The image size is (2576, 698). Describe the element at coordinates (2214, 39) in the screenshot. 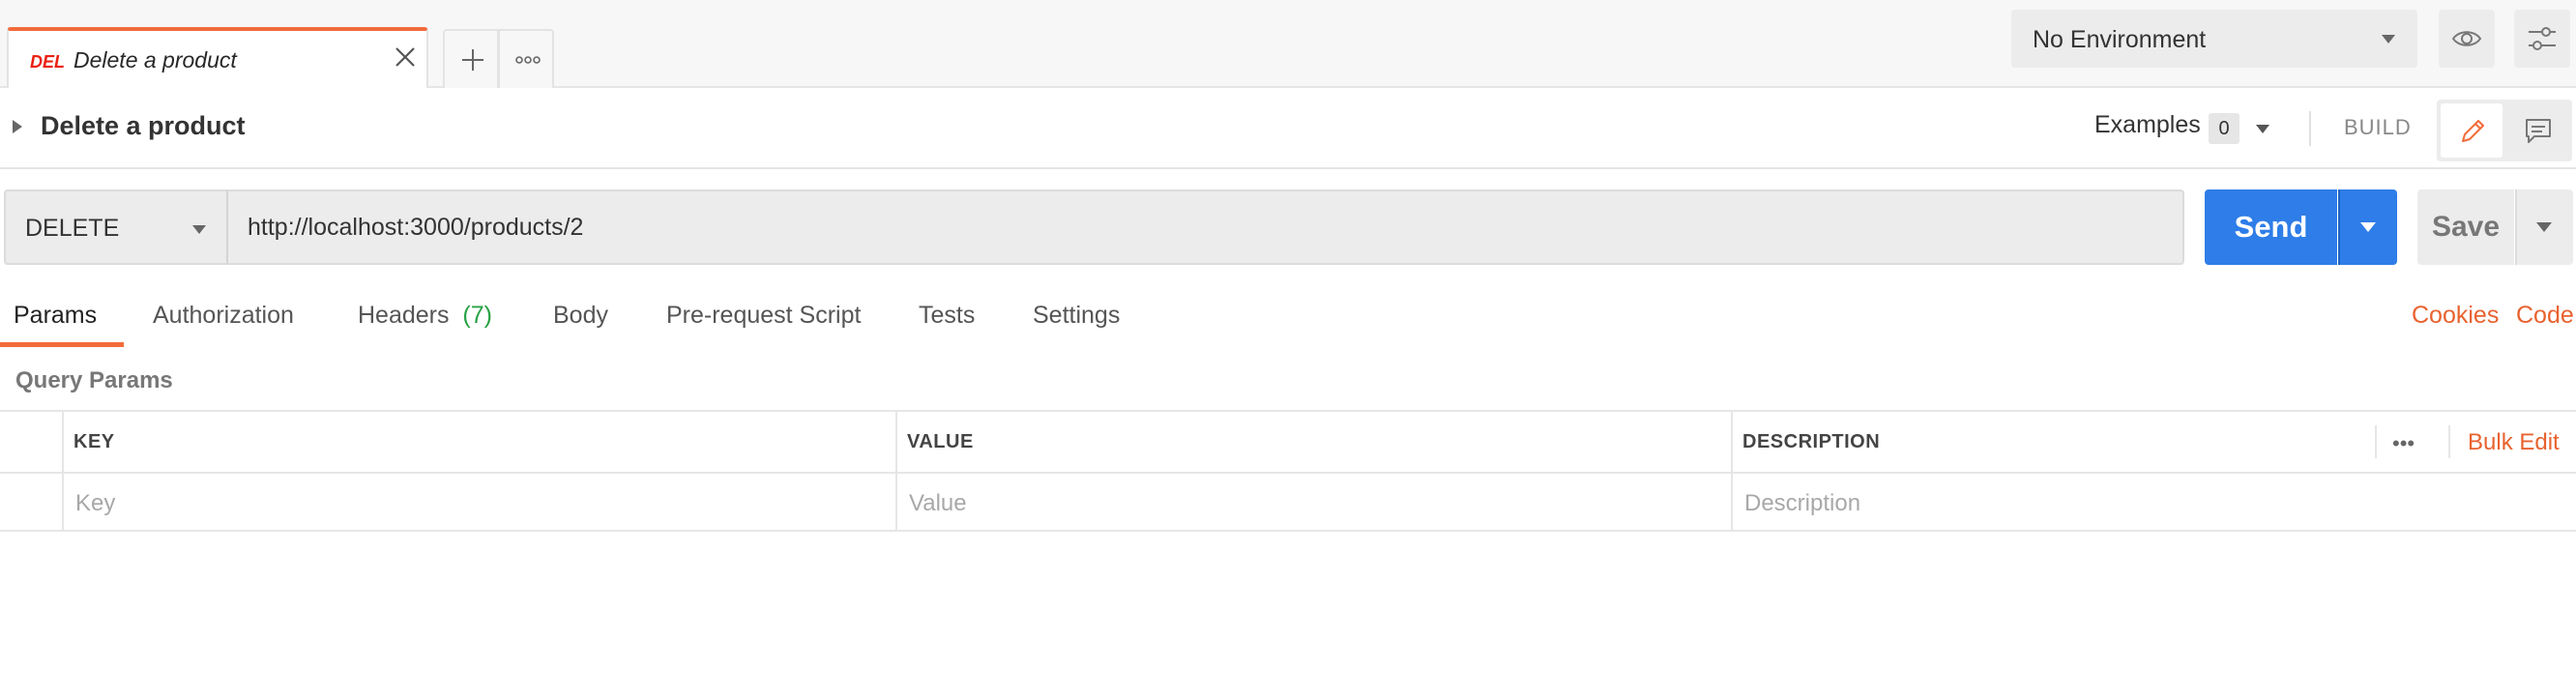

I see `environment-selector: No Environment` at that location.